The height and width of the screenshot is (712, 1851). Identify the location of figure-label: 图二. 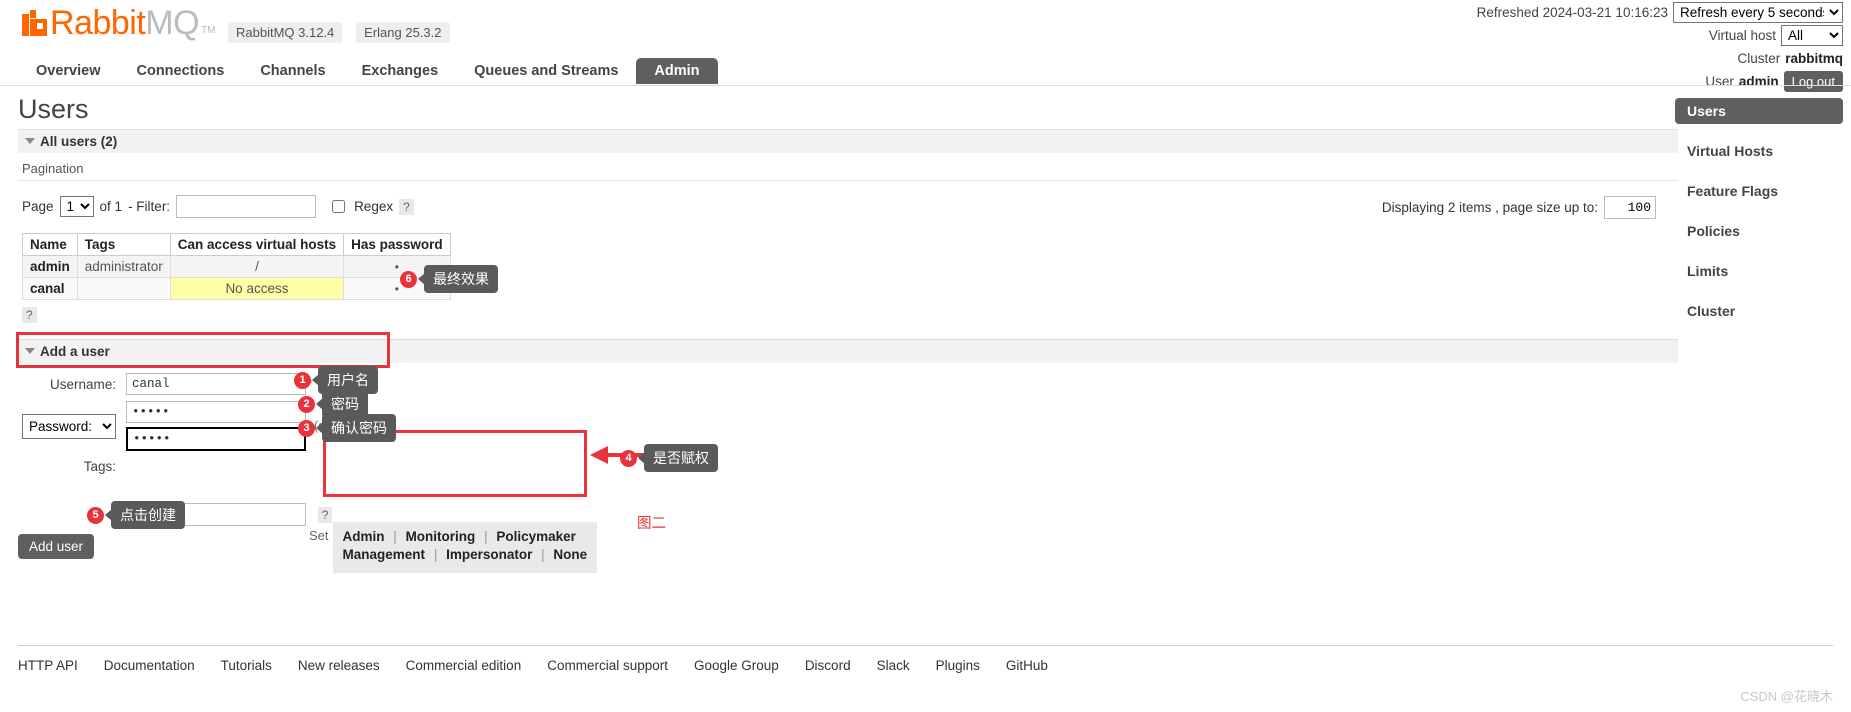
(651, 524).